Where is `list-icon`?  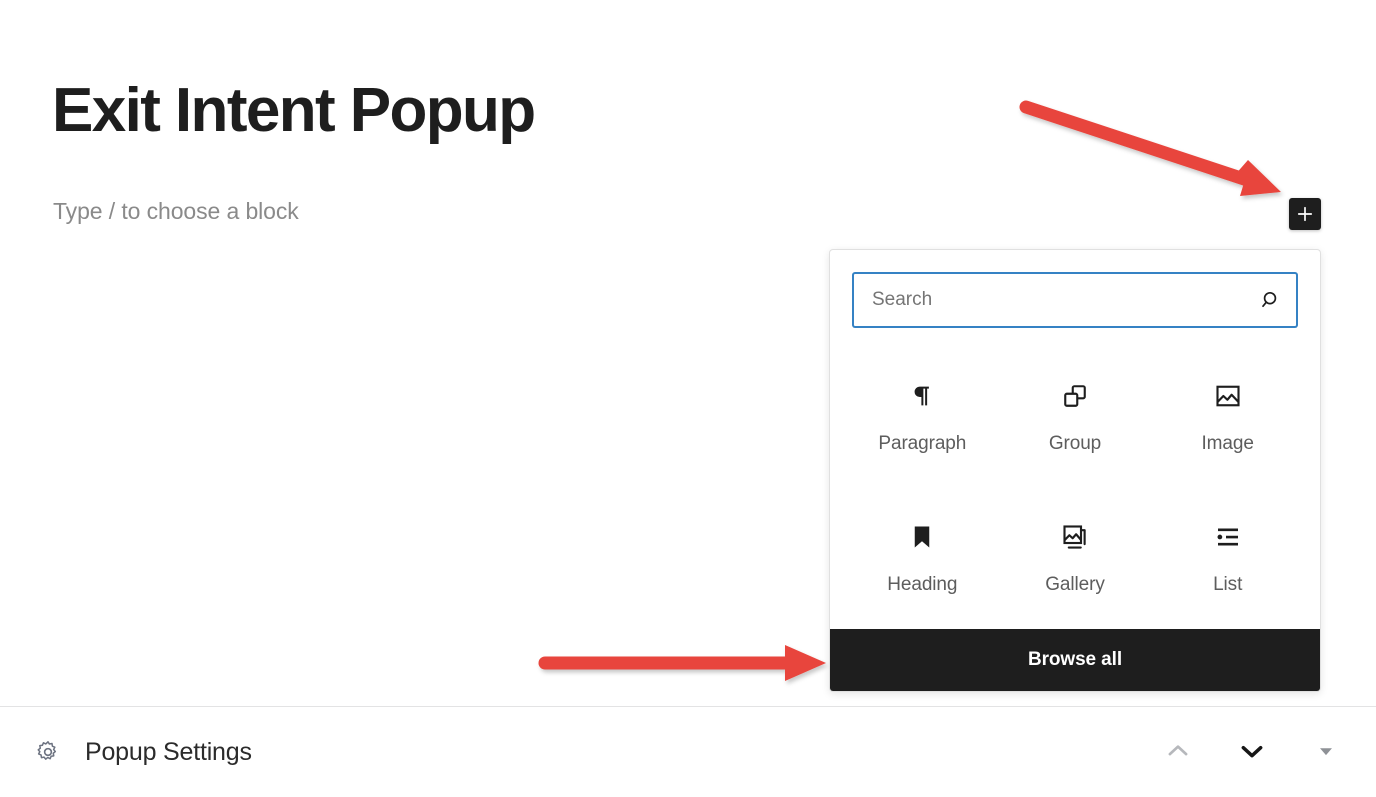 list-icon is located at coordinates (1228, 537).